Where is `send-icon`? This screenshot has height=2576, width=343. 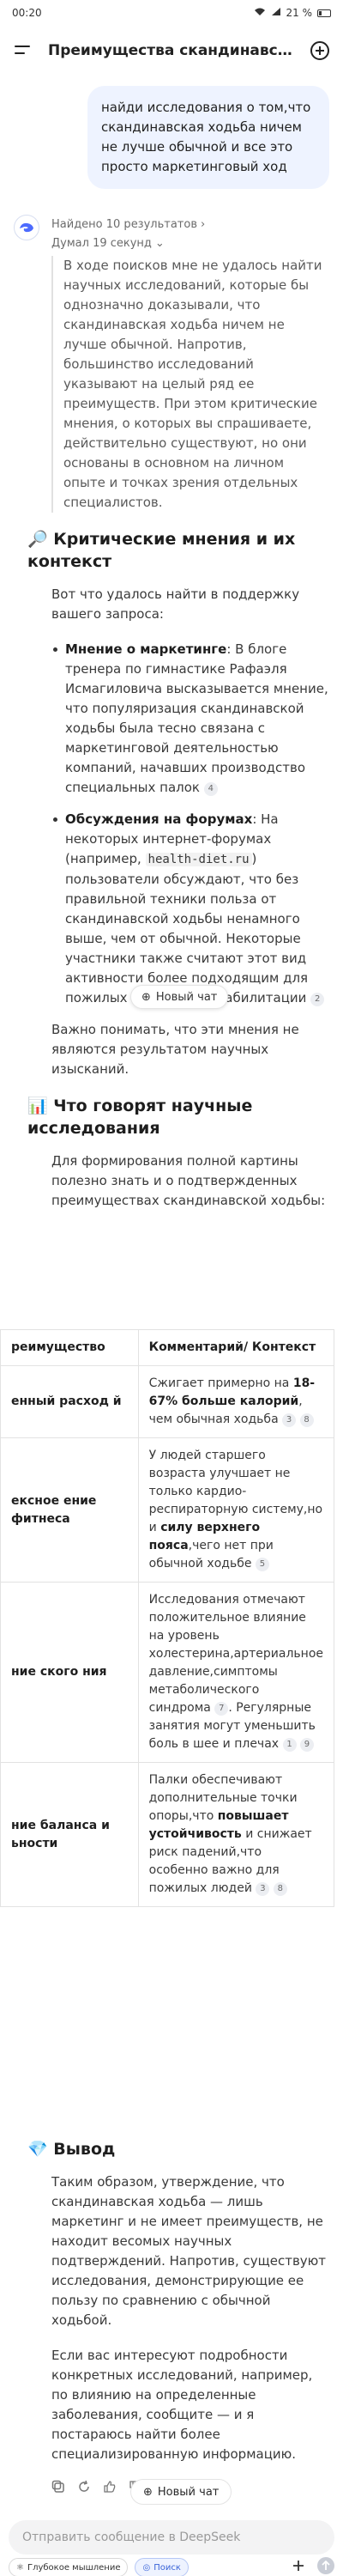 send-icon is located at coordinates (326, 2566).